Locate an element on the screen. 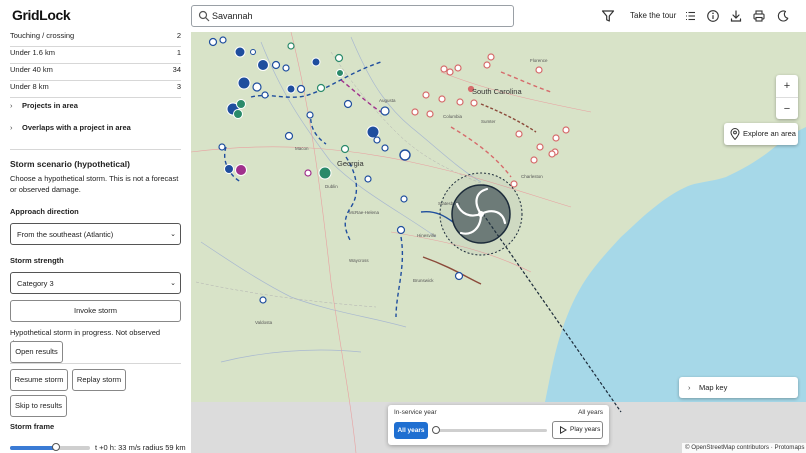  approach-label: Approach direction is located at coordinates (44, 211).